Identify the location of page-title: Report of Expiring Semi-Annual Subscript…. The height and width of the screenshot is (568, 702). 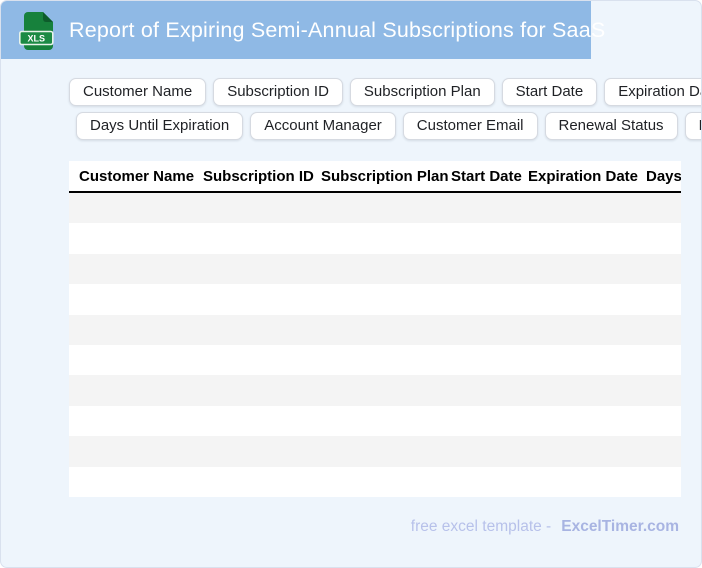
(337, 29).